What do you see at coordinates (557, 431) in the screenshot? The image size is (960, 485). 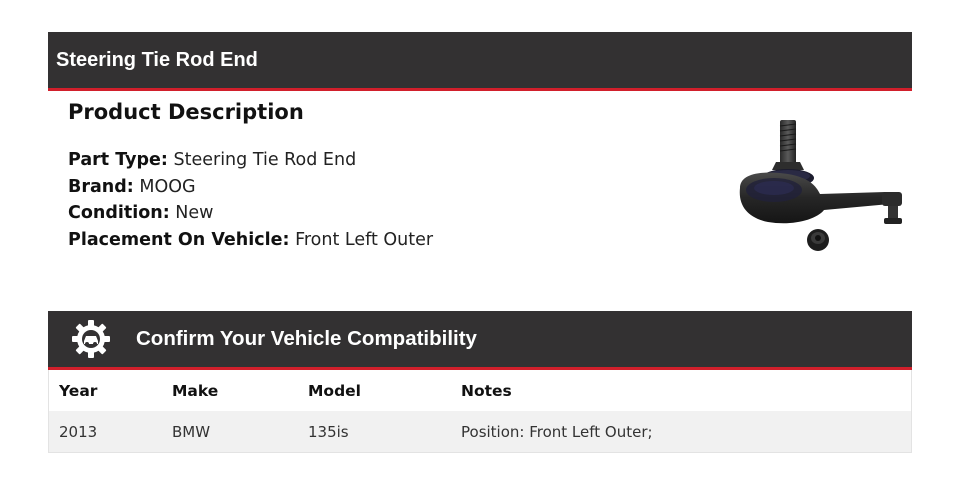 I see `cell-notes: Position: Front Left Outer;` at bounding box center [557, 431].